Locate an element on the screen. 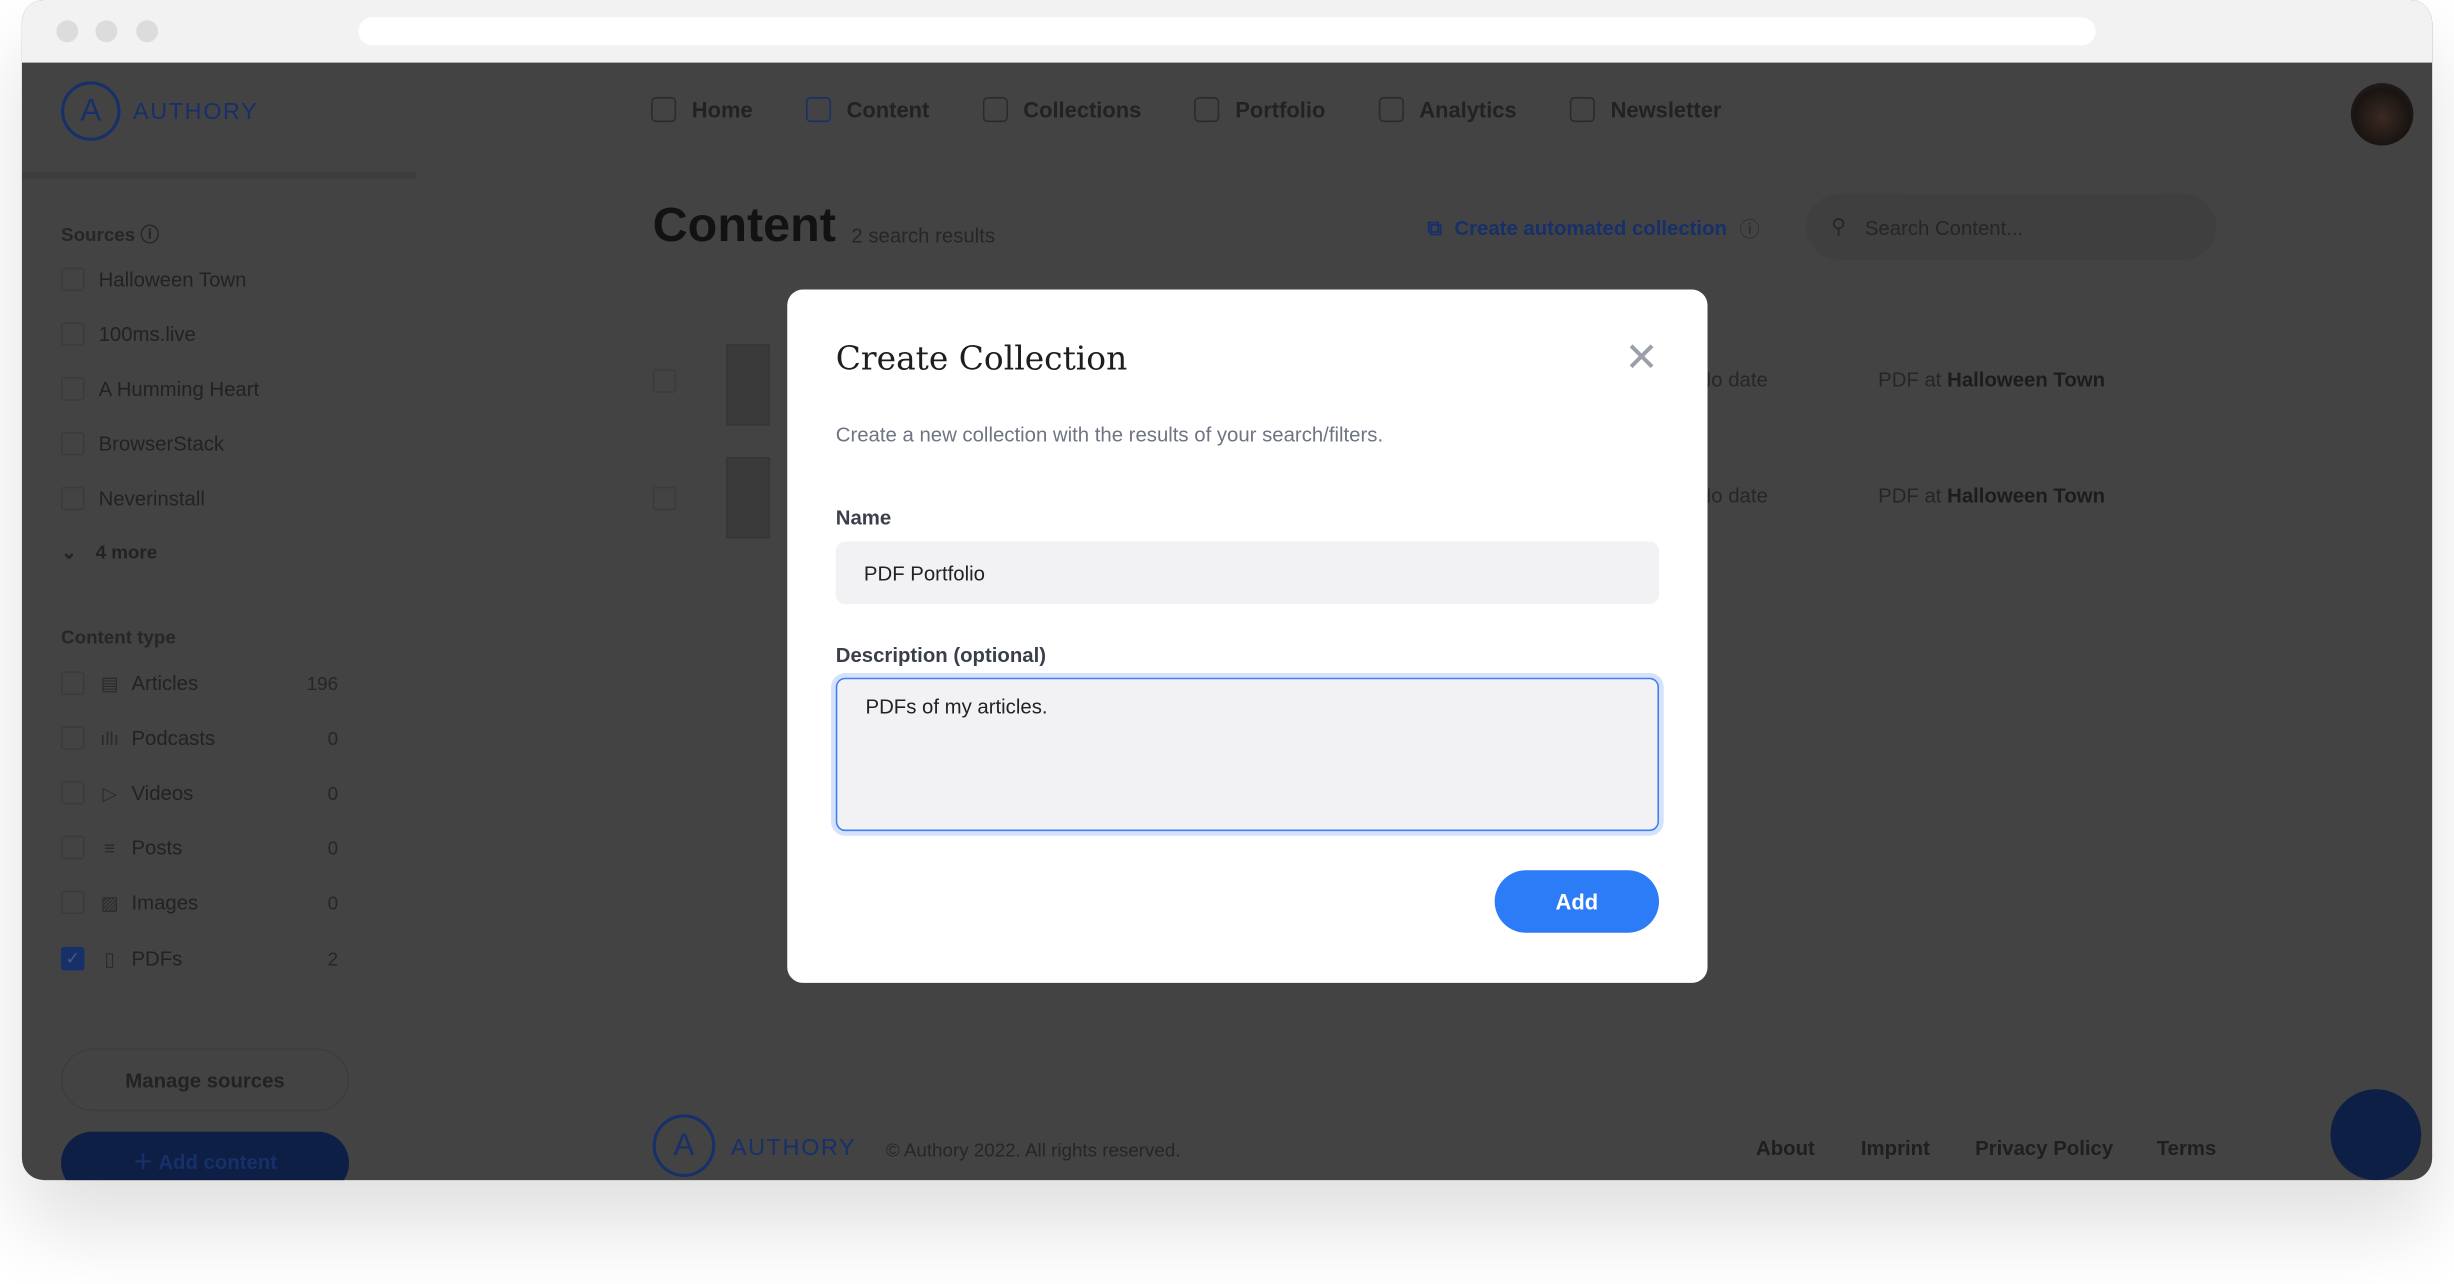  nav-newsletter: Newsletter is located at coordinates (1645, 110).